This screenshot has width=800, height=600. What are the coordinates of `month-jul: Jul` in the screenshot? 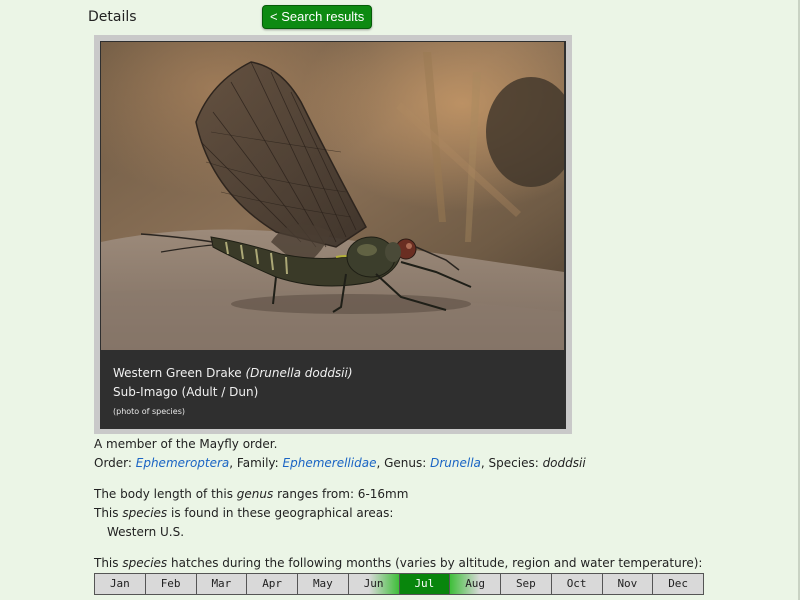 It's located at (425, 584).